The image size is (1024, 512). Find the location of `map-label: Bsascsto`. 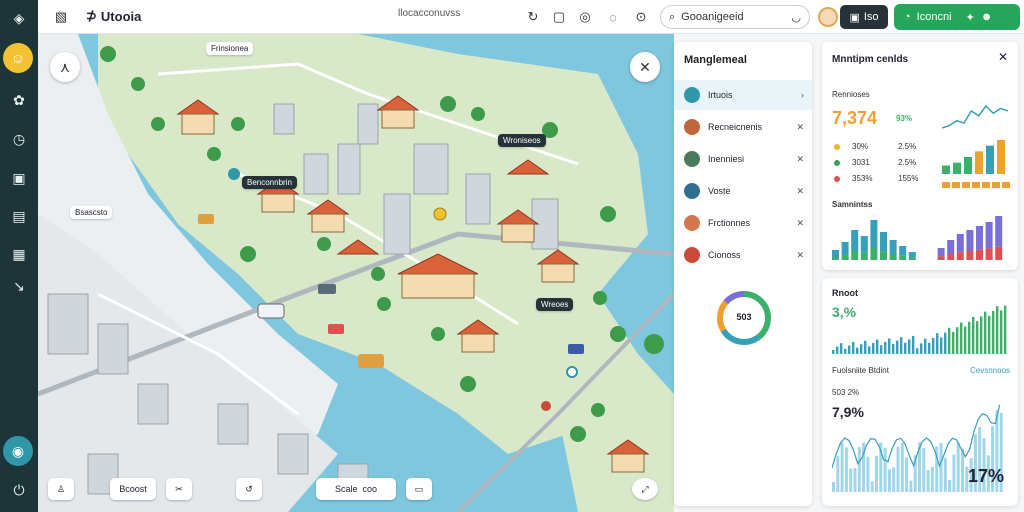

map-label: Bsascsto is located at coordinates (91, 212).